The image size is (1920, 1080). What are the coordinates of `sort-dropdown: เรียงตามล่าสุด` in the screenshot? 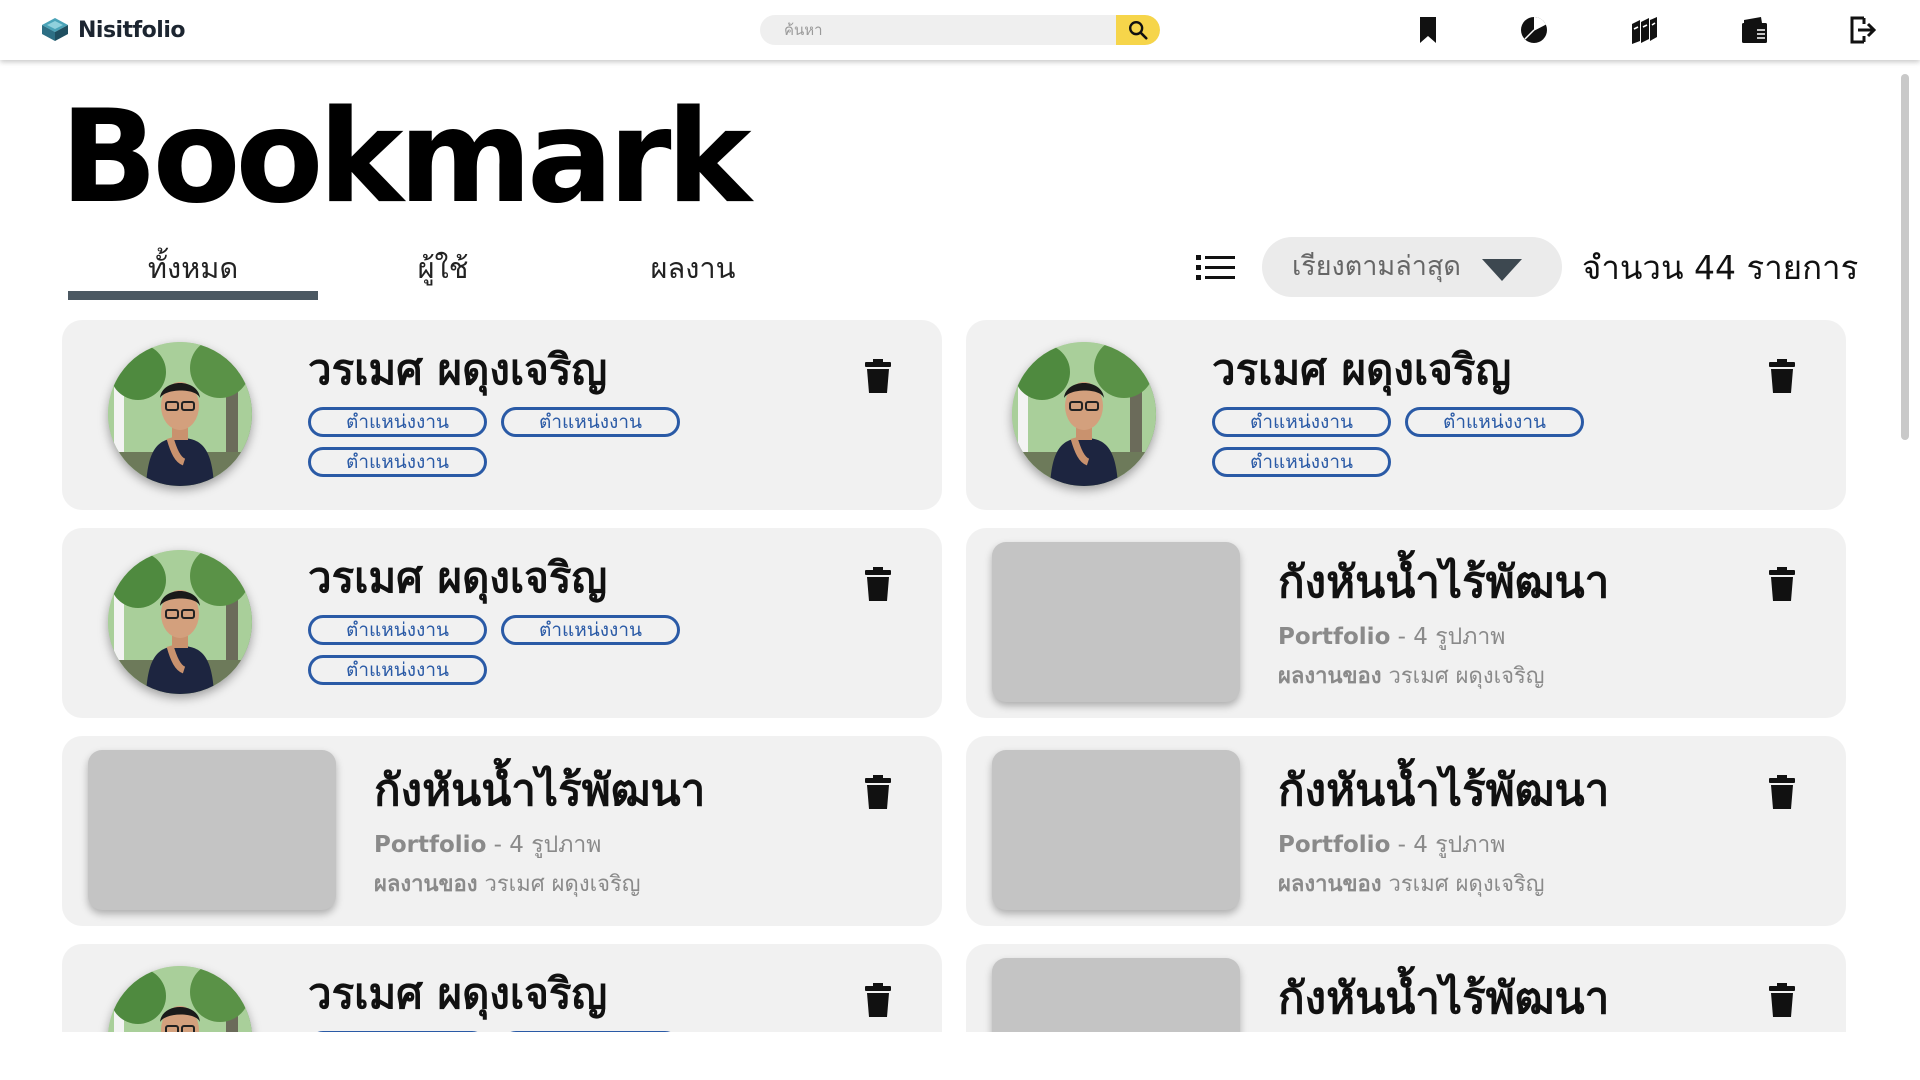 It's located at (1412, 267).